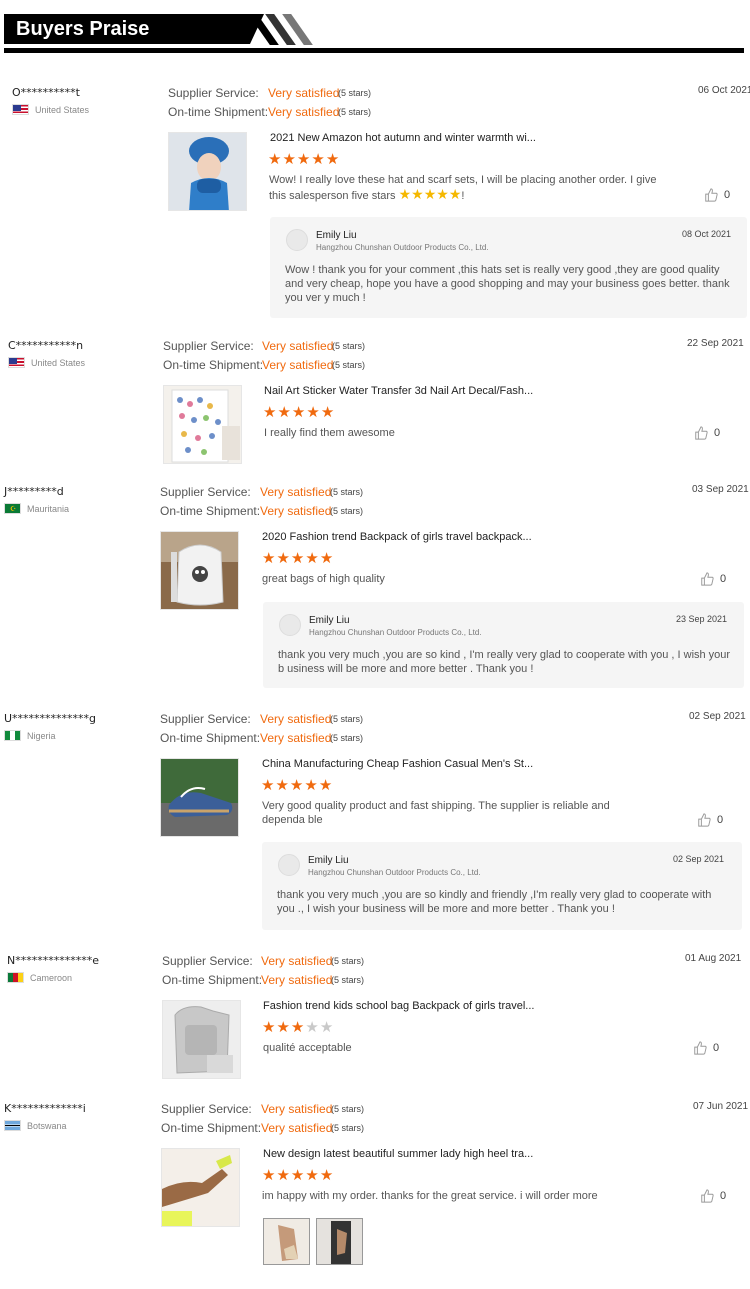  I want to click on flag-mr-icon: ☪, so click(12, 508).